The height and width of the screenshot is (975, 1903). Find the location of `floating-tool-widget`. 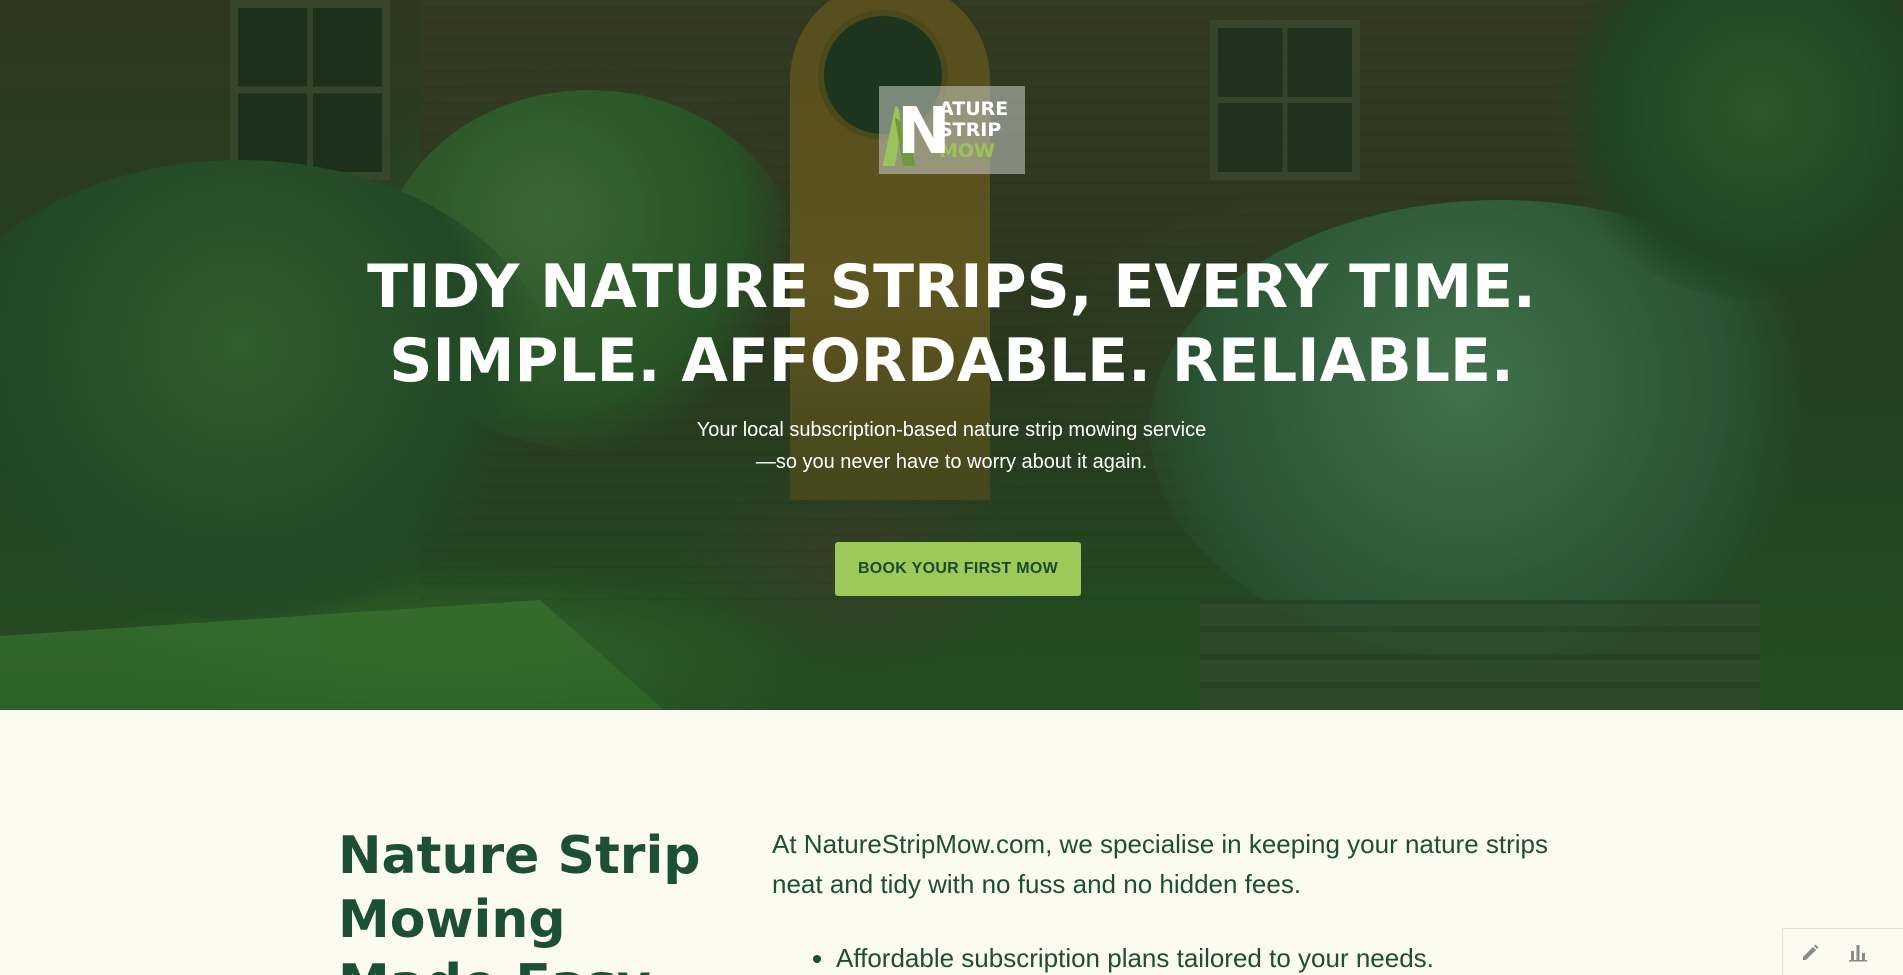

floating-tool-widget is located at coordinates (1842, 951).